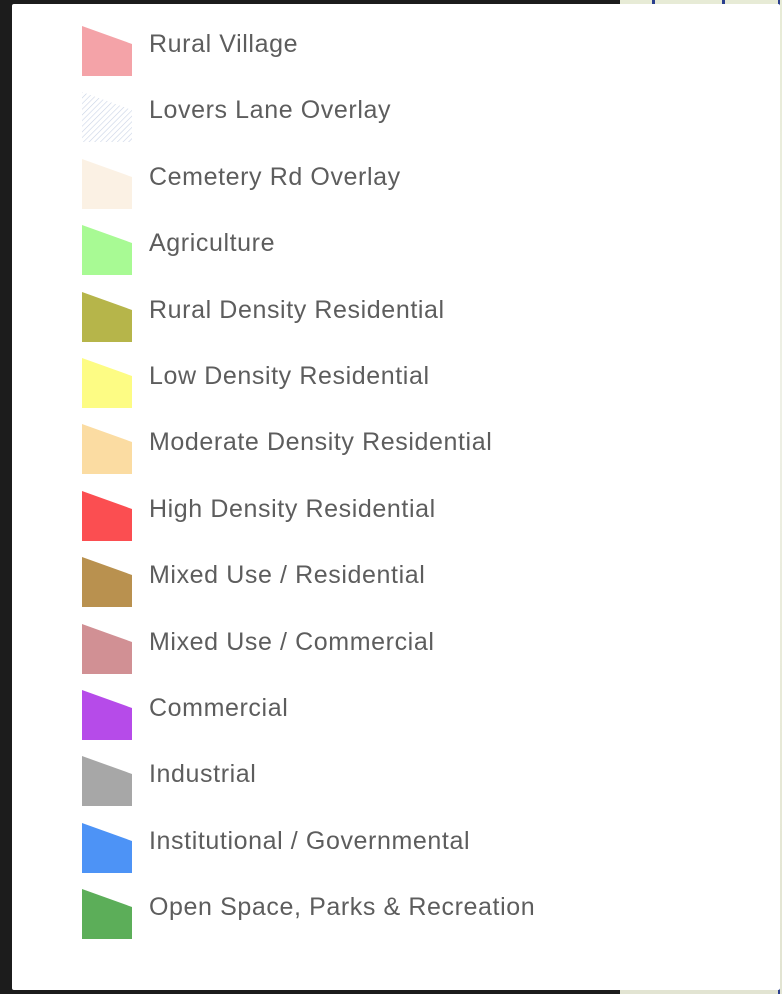  I want to click on legend-item-label: Commercial, so click(219, 707).